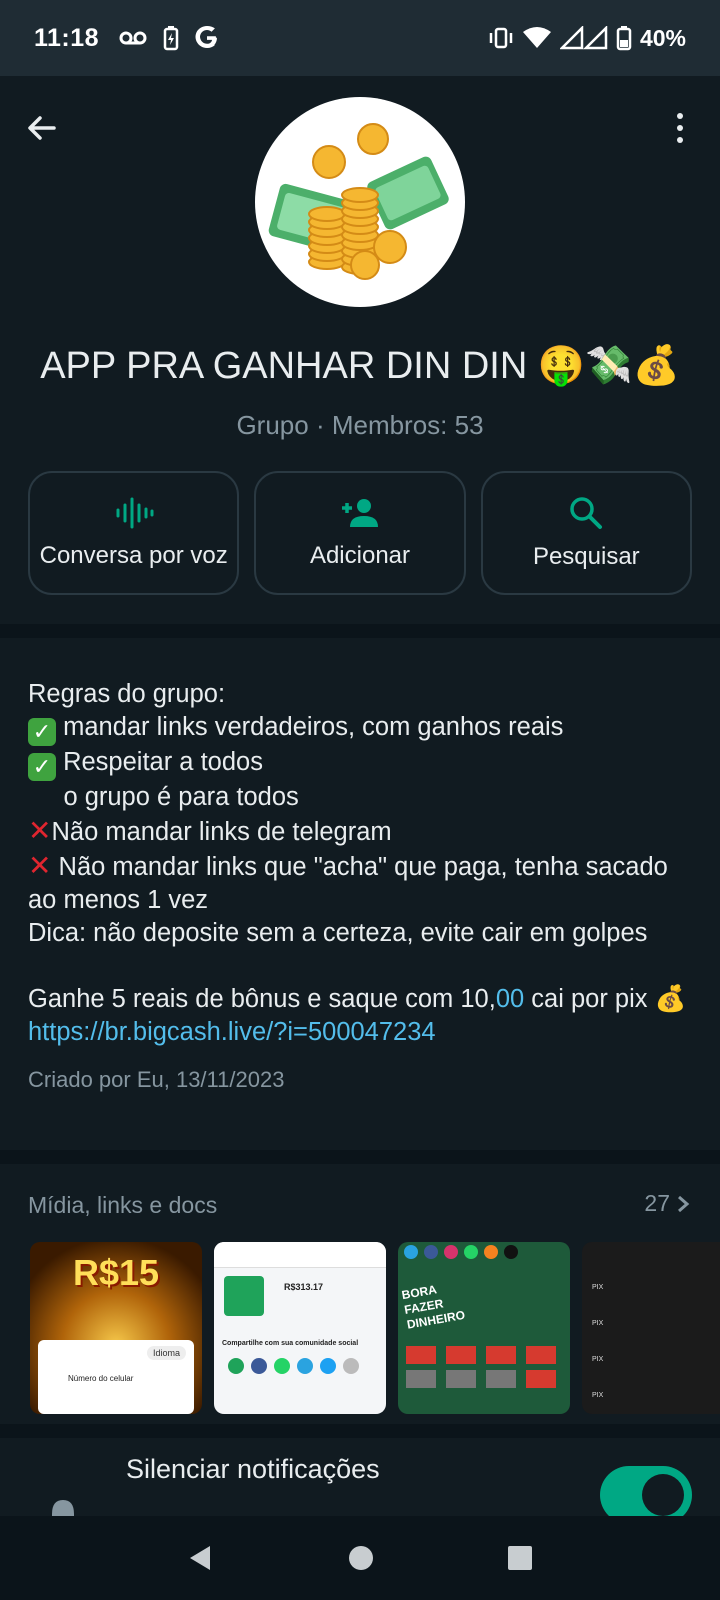 The height and width of the screenshot is (1600, 720). Describe the element at coordinates (583, 38) in the screenshot. I see `signal-icon` at that location.